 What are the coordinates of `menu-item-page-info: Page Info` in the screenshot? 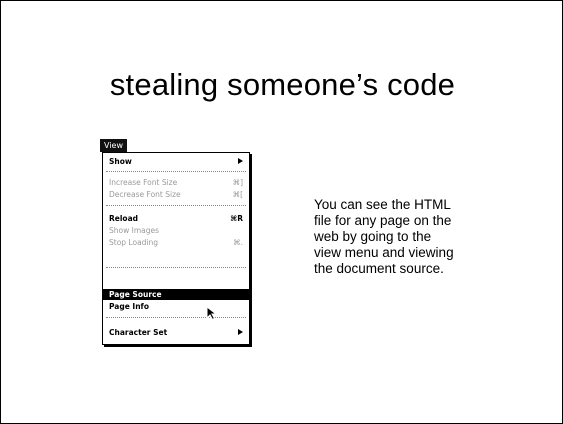 It's located at (176, 306).